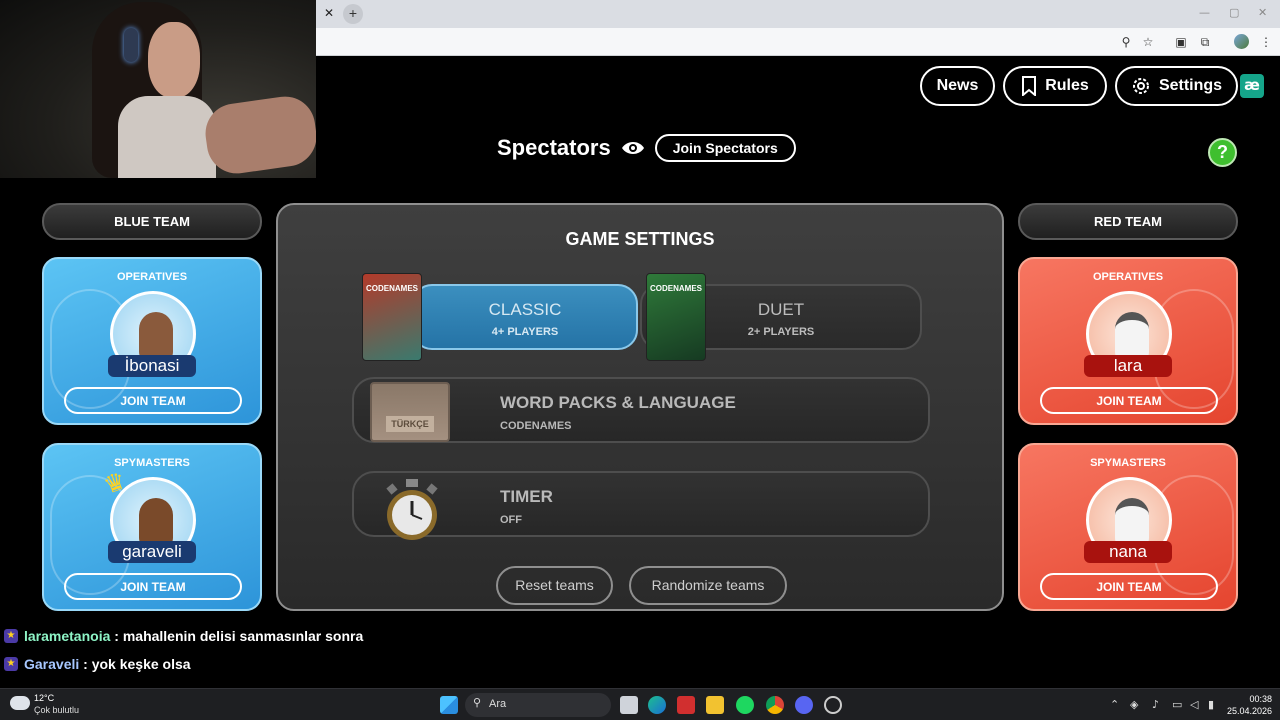  What do you see at coordinates (498, 704) in the screenshot?
I see `search-placeholder: Ara` at bounding box center [498, 704].